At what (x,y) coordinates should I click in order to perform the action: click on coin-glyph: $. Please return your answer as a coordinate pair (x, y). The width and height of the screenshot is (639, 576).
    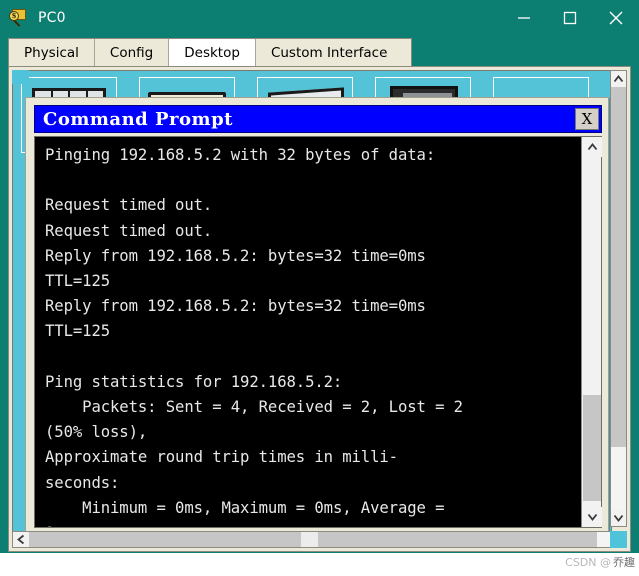
    Looking at the image, I should click on (14, 16).